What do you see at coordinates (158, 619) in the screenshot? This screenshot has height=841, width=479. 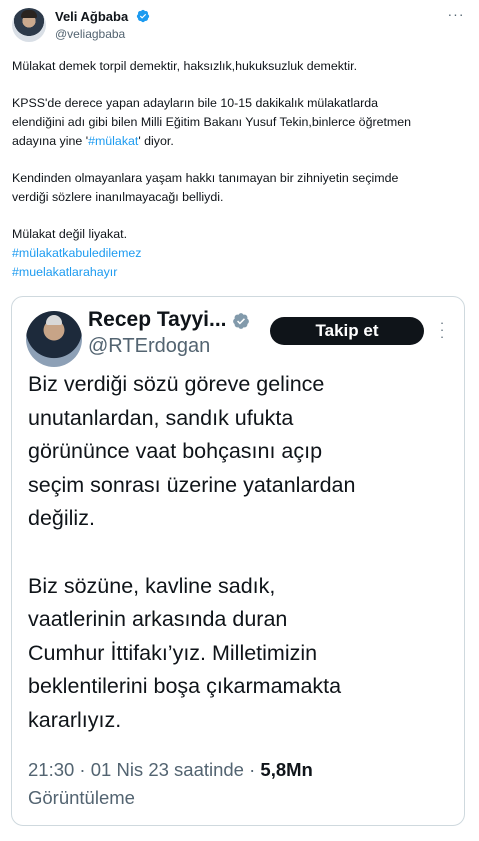 I see `quoted-line: vaatlerinin arkasında duran` at bounding box center [158, 619].